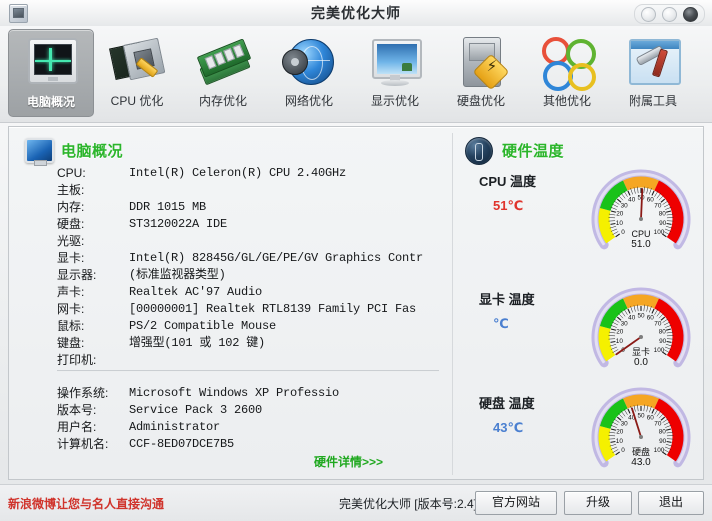 The width and height of the screenshot is (712, 521). What do you see at coordinates (252, 326) in the screenshot?
I see `info-row: 鼠标:PS/2 Compatible Mouse` at bounding box center [252, 326].